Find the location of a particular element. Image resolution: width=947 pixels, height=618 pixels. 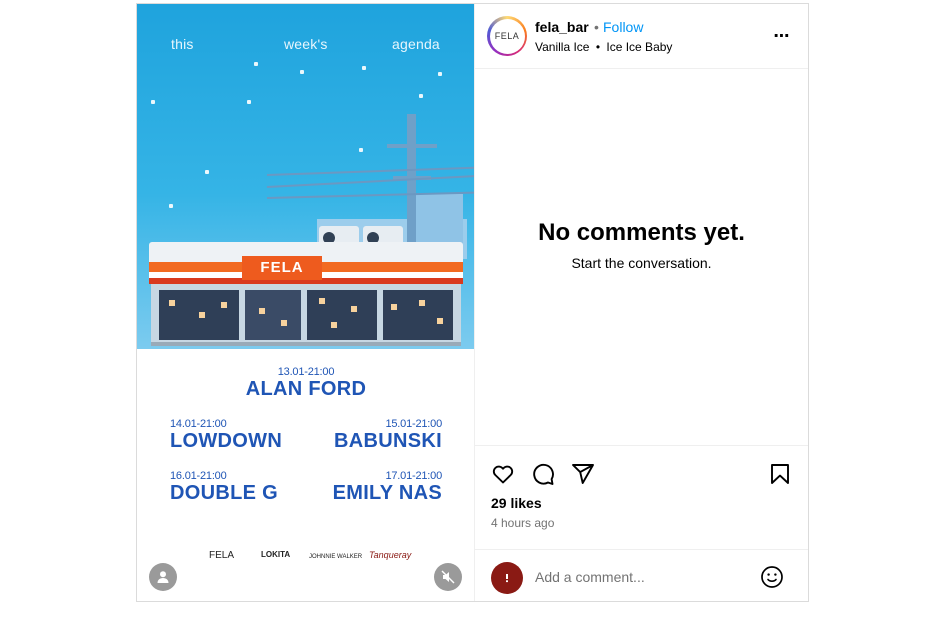

more-horizontal-icon: ⋯ is located at coordinates (782, 36).